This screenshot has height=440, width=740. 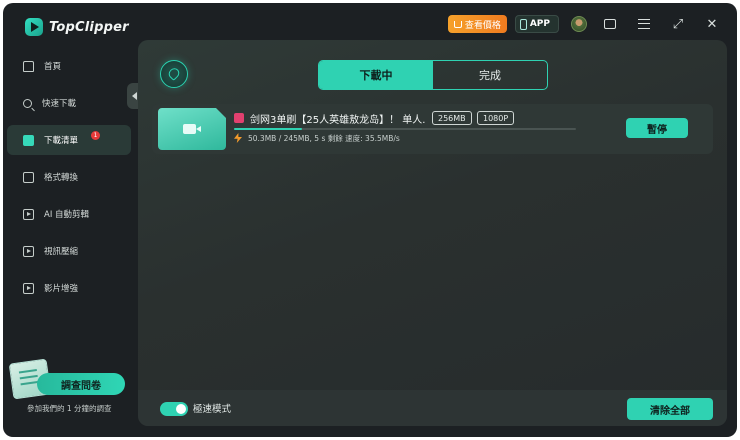 I want to click on sidebar-item-compress: 視訊壓縮, so click(x=69, y=251).